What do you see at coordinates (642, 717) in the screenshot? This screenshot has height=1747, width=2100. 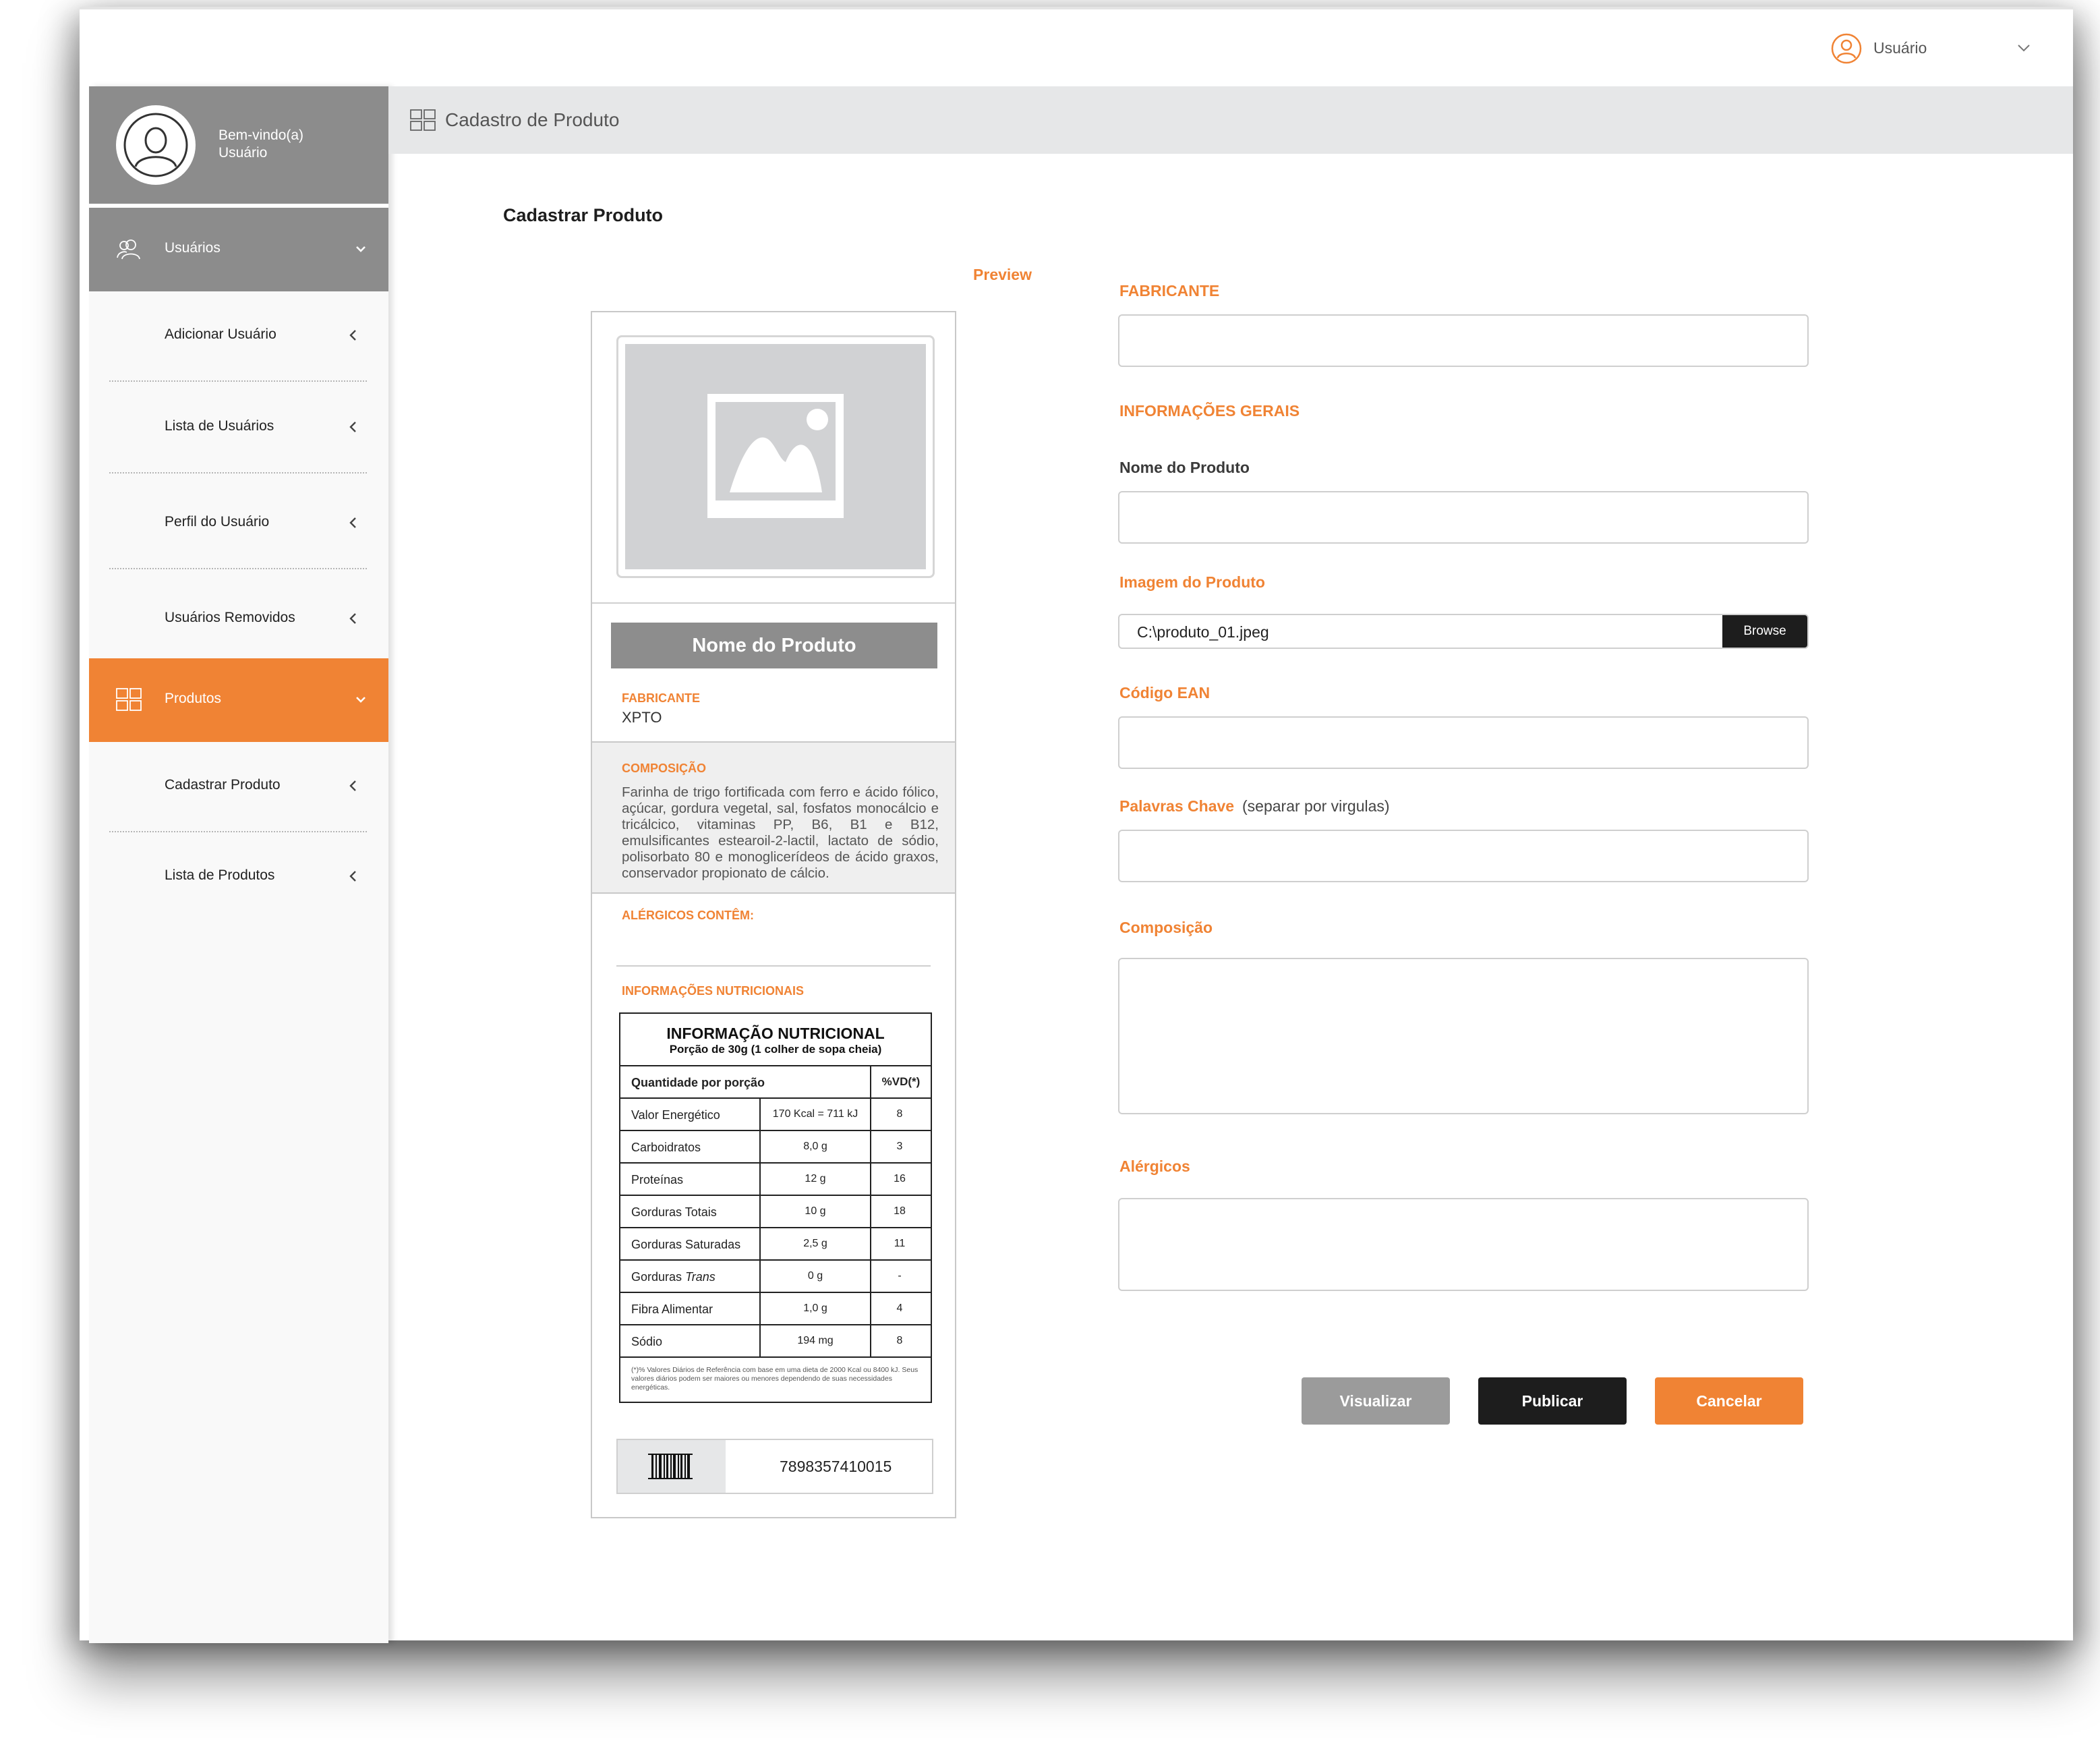 I see `preview-manufacturer-value: XPTO` at bounding box center [642, 717].